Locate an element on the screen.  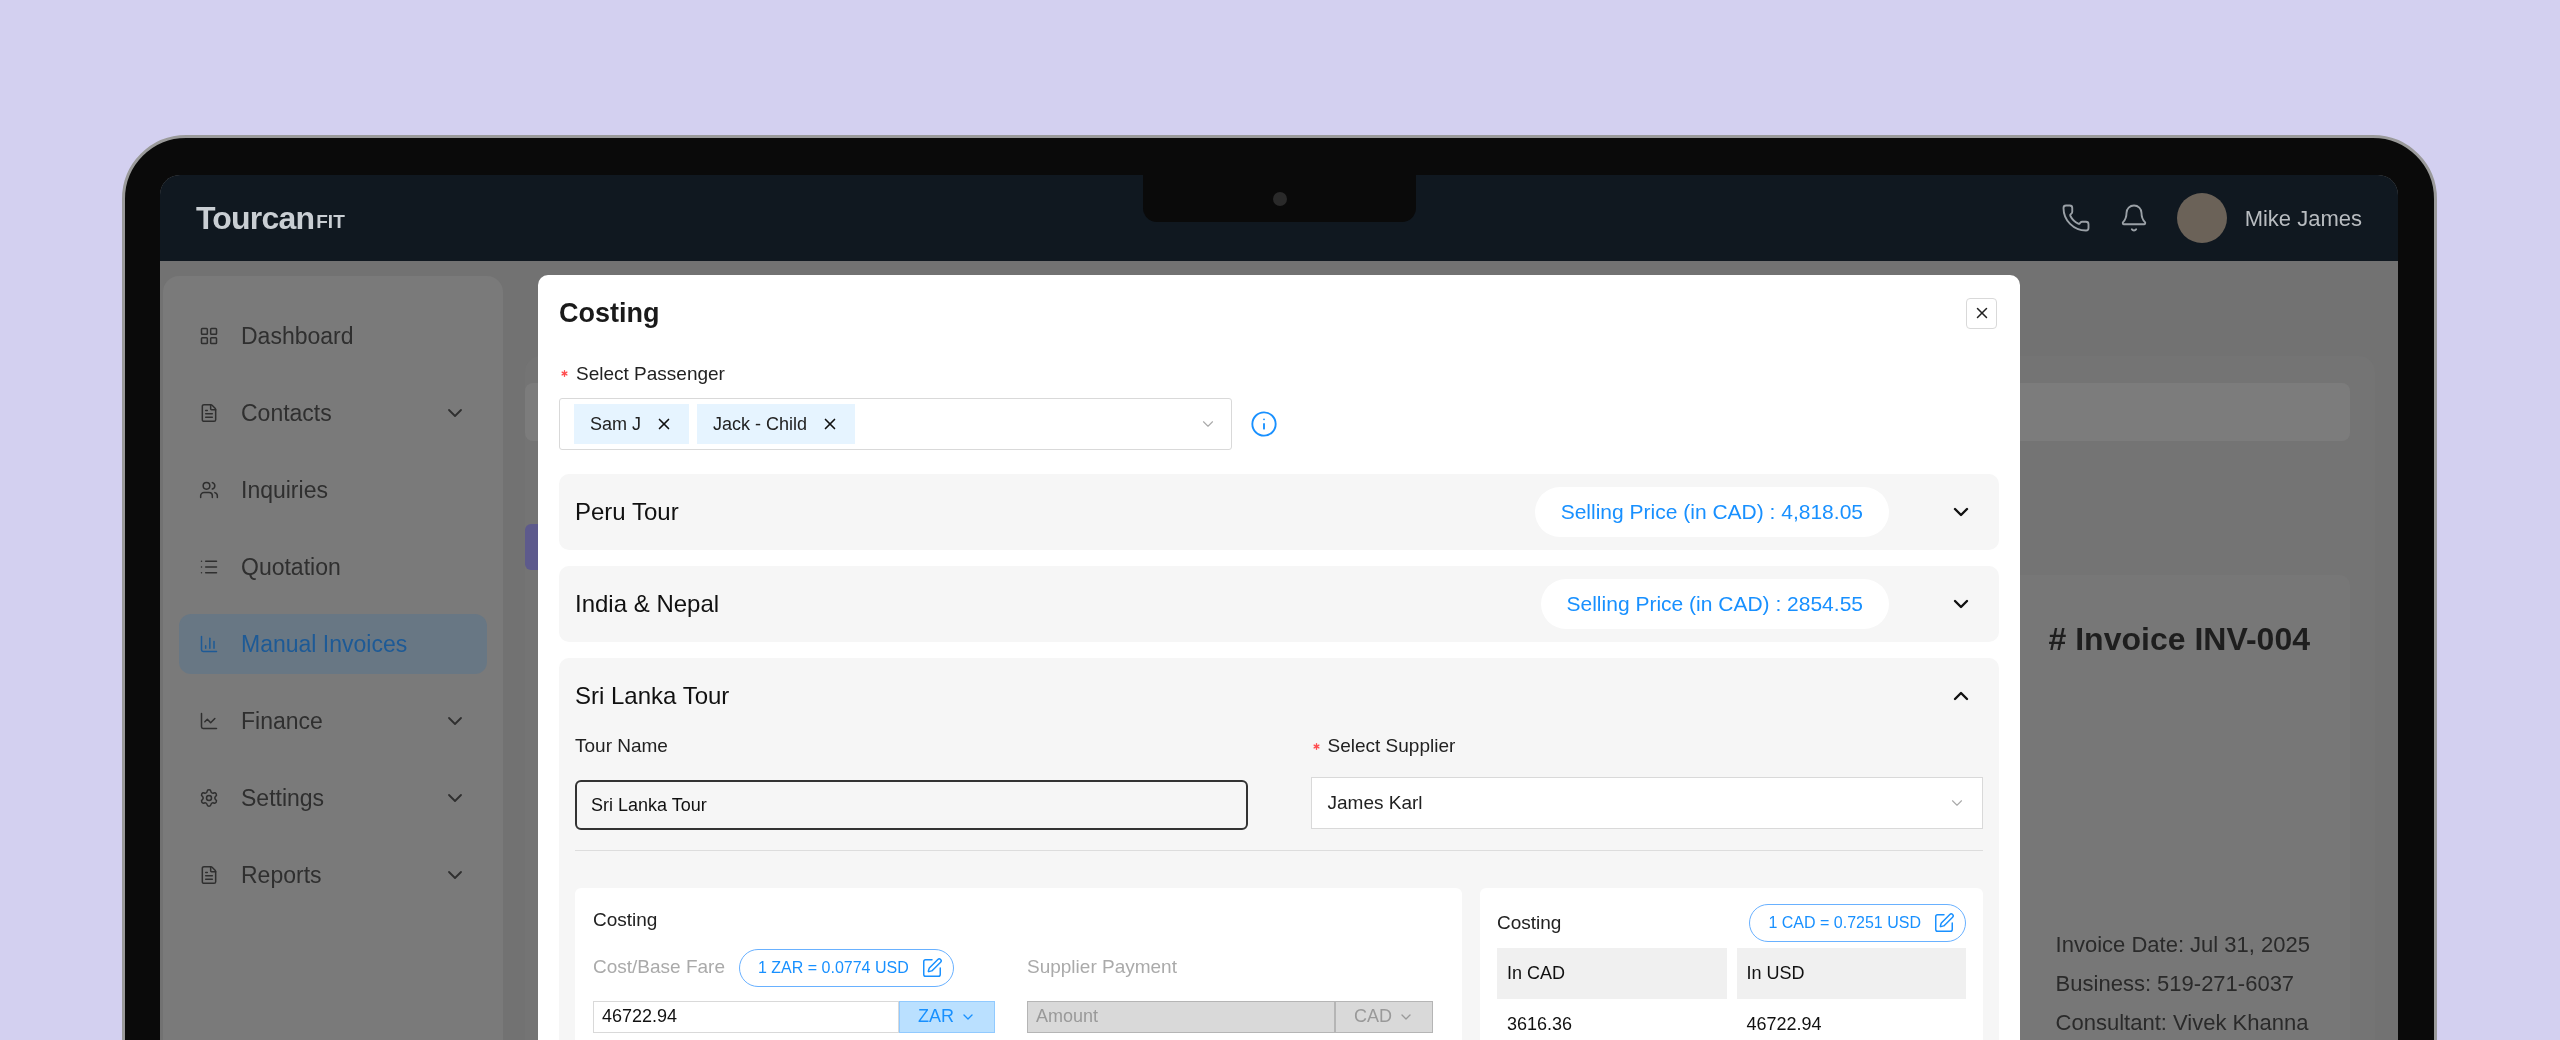
field-label: Supplier Payment is located at coordinates (1102, 967).